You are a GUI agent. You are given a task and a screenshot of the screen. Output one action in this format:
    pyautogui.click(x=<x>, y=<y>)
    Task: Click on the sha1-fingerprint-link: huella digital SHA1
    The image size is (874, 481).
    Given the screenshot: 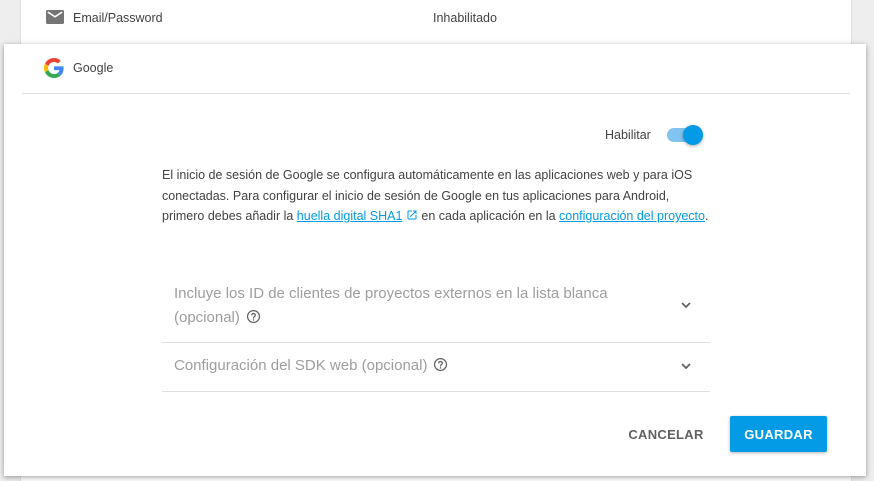 What is the action you would take?
    pyautogui.click(x=350, y=216)
    